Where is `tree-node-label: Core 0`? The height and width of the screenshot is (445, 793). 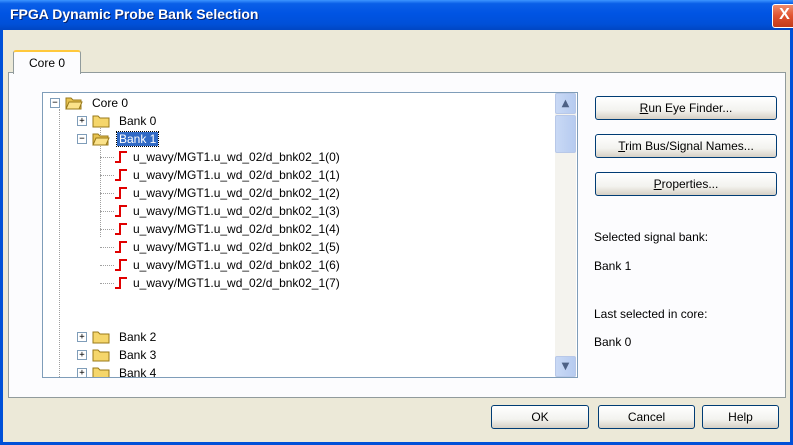
tree-node-label: Core 0 is located at coordinates (110, 103).